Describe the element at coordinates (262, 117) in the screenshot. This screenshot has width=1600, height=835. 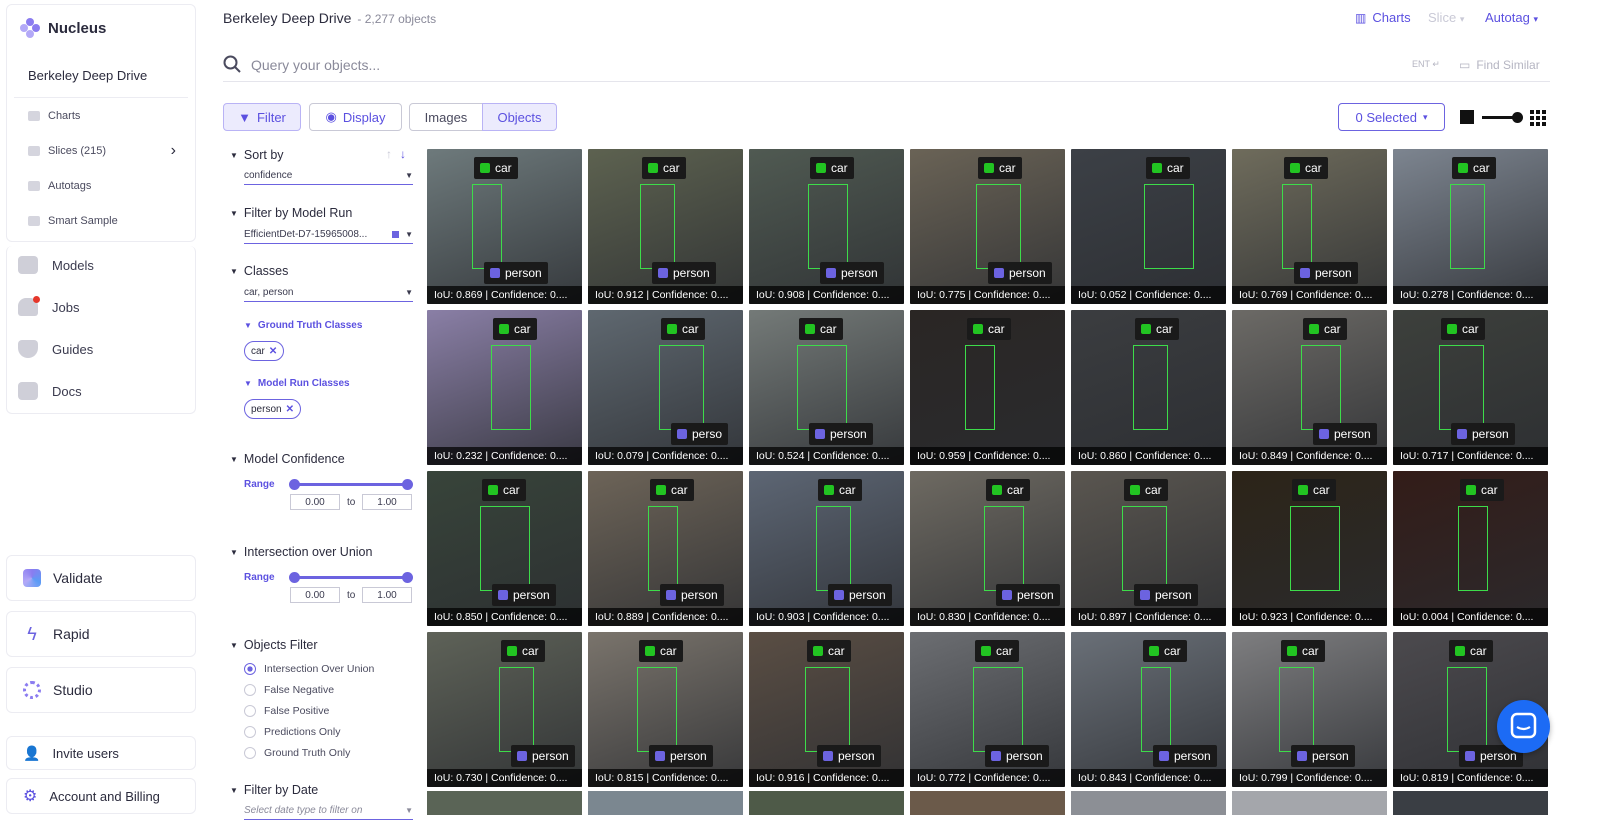
I see `filter-button: ▼ Filter` at that location.